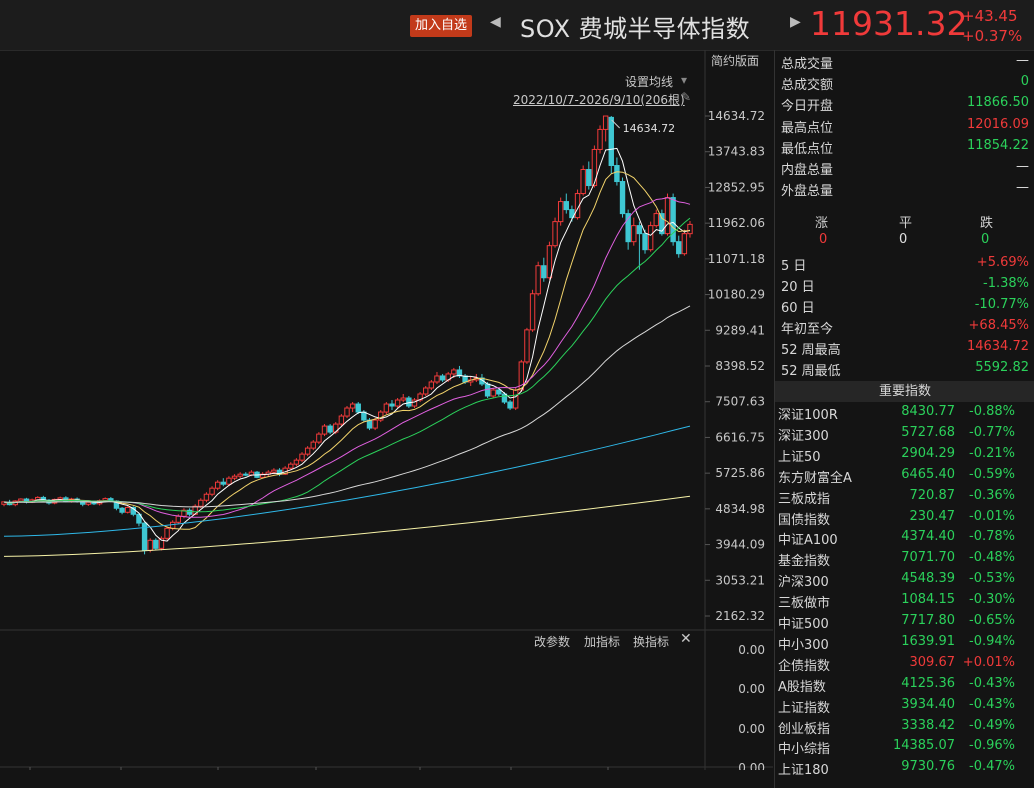  Describe the element at coordinates (905, 328) in the screenshot. I see `stat-row: 年初至今 +68.45%` at that location.